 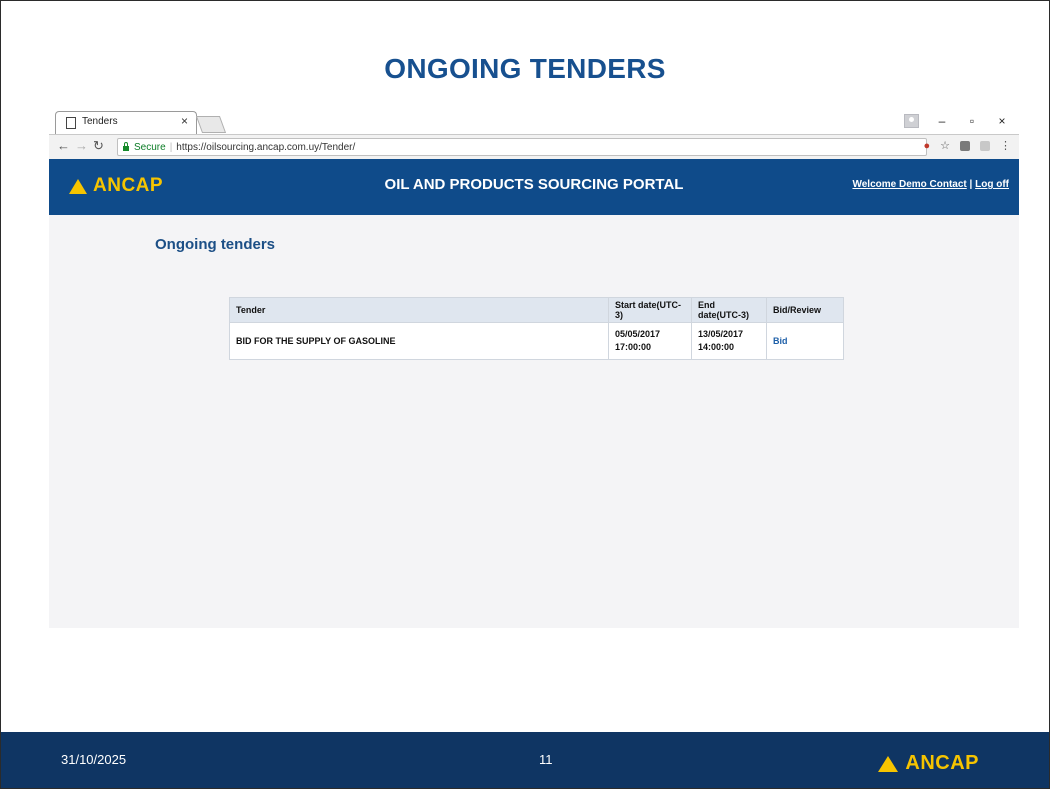 I want to click on extension-icon: ●, so click(x=926, y=146).